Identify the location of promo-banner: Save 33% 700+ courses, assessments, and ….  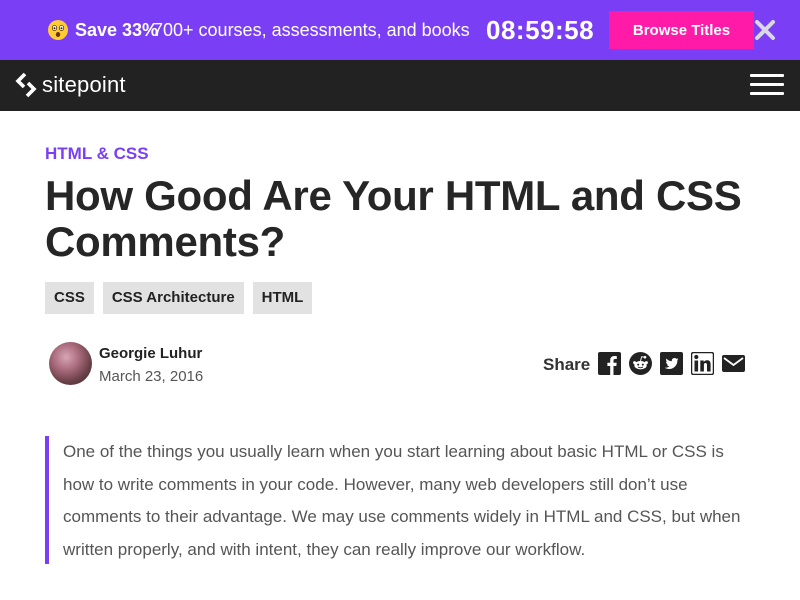
(400, 30).